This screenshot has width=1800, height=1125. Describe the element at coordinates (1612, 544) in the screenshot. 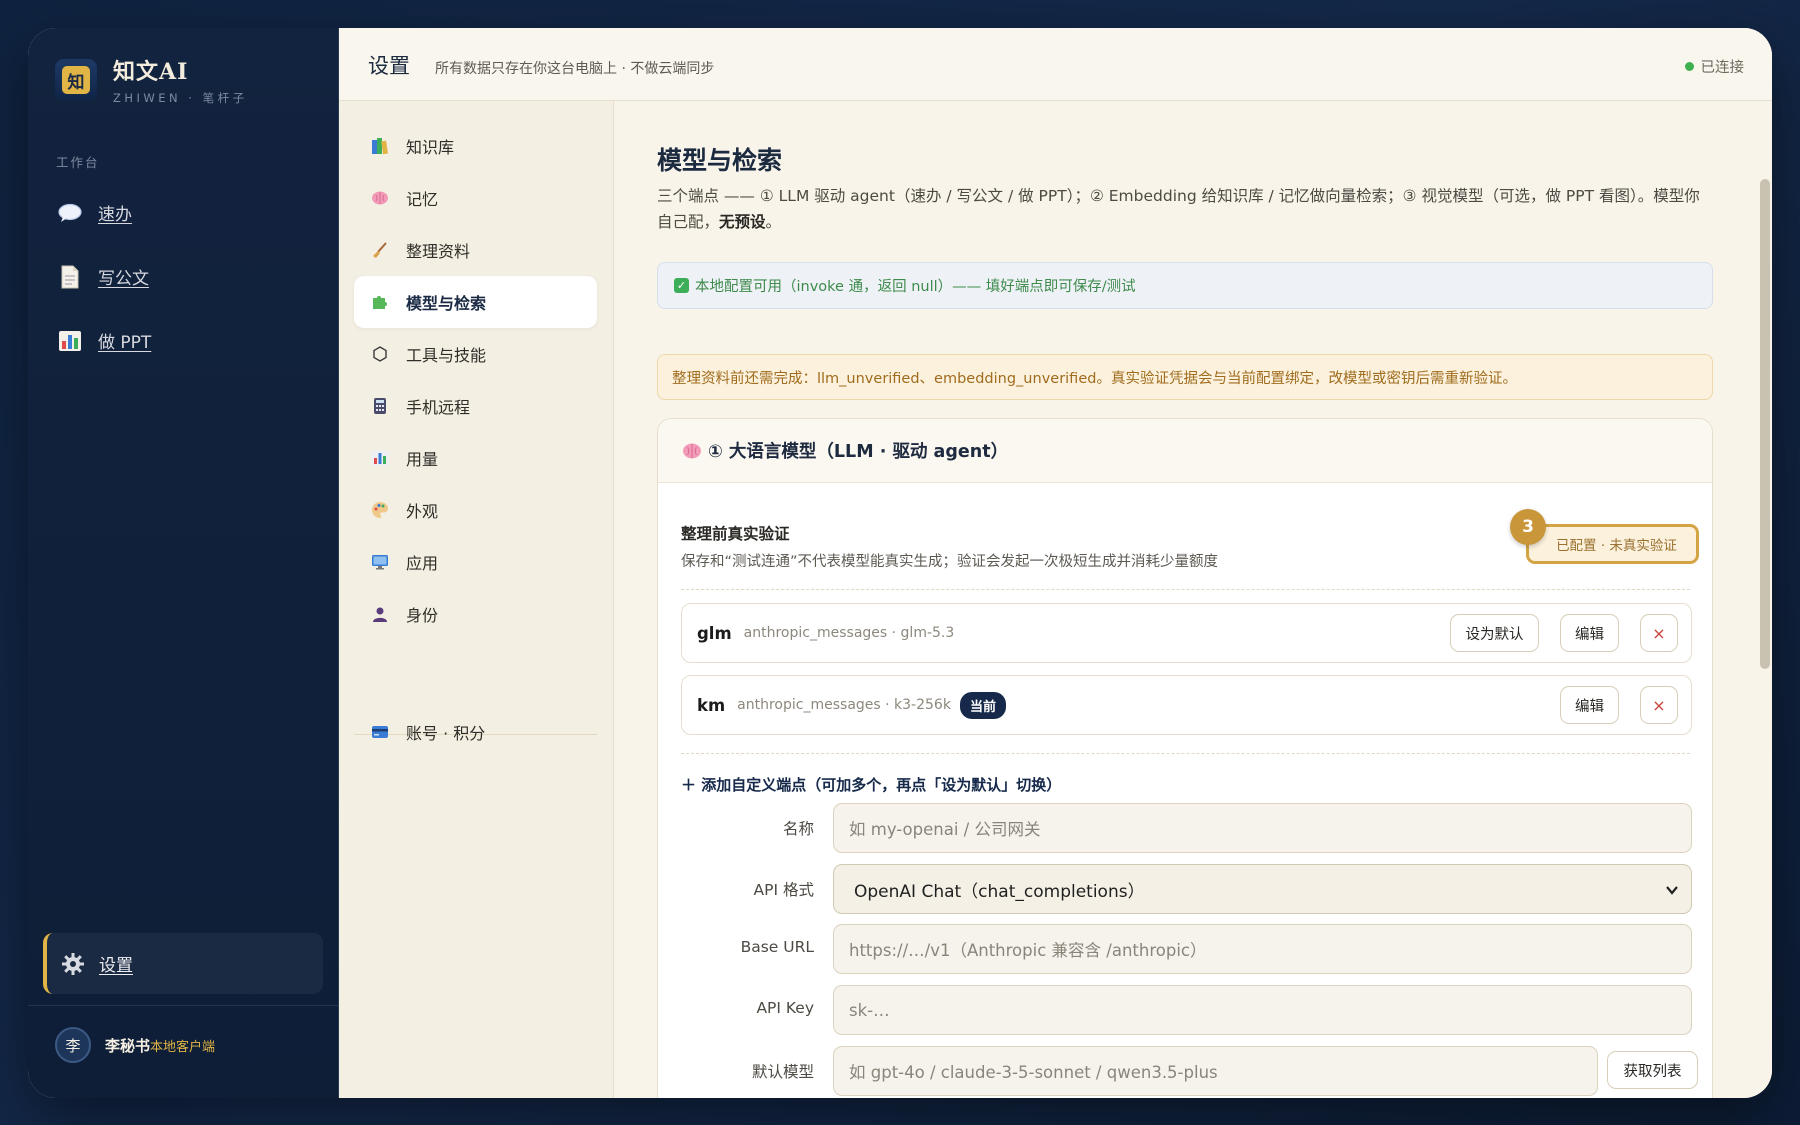

I see `verify-status-button: 已配置 · 未真实验证` at that location.